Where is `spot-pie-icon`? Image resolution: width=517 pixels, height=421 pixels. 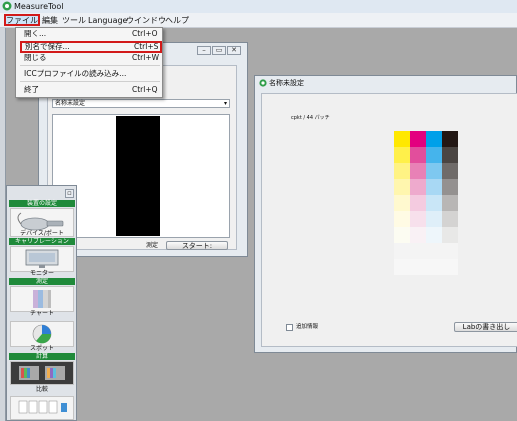
spot-pie-icon is located at coordinates (42, 334).